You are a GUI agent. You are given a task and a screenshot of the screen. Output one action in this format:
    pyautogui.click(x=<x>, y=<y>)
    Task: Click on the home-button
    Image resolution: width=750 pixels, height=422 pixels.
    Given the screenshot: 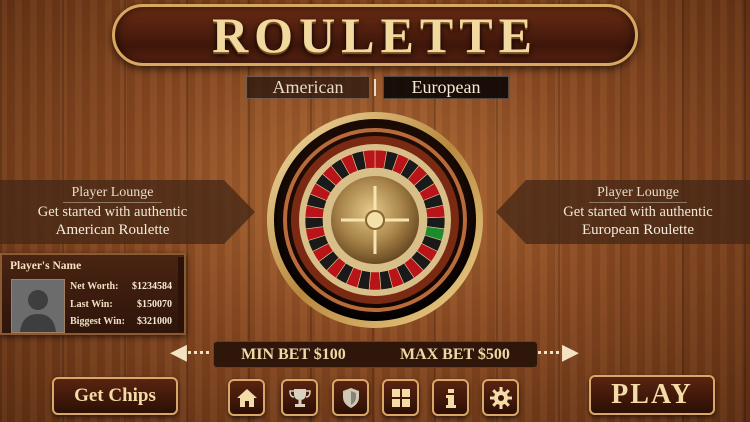 What is the action you would take?
    pyautogui.click(x=246, y=397)
    